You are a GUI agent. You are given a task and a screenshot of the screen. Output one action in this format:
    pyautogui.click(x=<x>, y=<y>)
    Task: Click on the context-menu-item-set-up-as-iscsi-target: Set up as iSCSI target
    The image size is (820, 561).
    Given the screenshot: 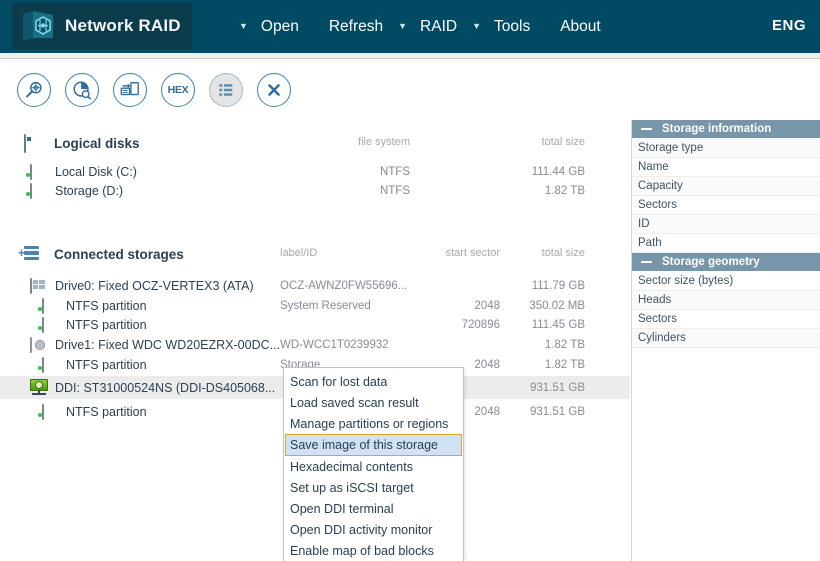 What is the action you would take?
    pyautogui.click(x=373, y=487)
    